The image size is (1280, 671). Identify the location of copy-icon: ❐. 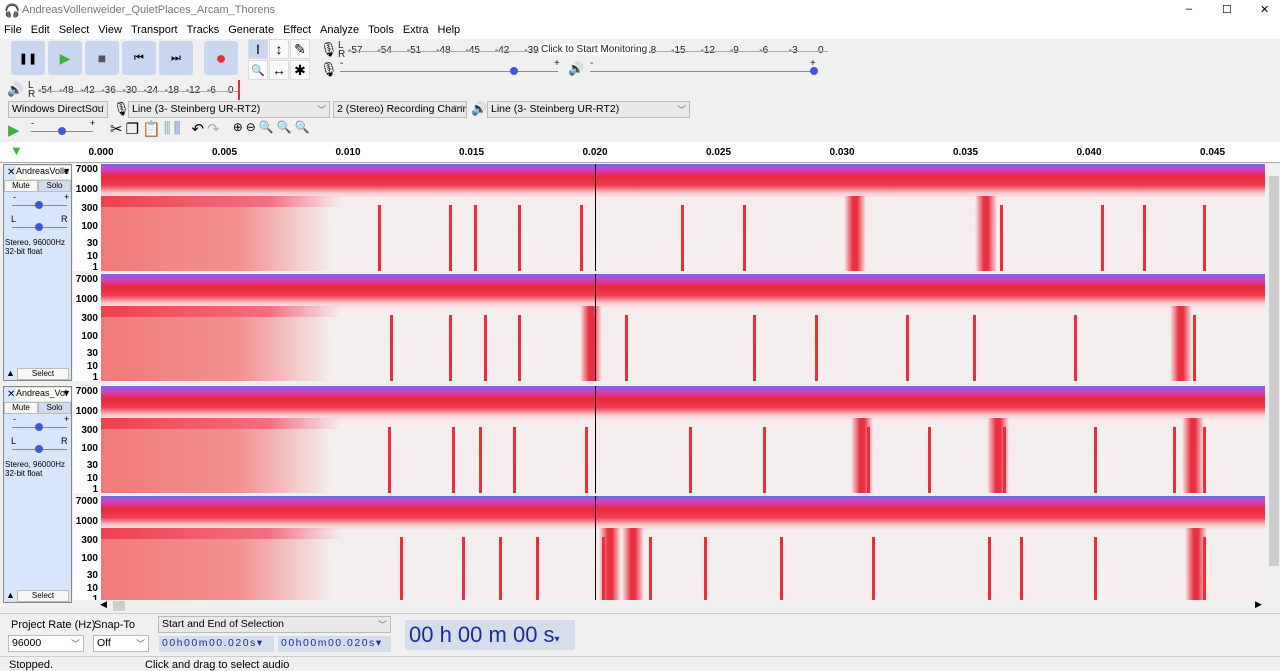
(132, 129).